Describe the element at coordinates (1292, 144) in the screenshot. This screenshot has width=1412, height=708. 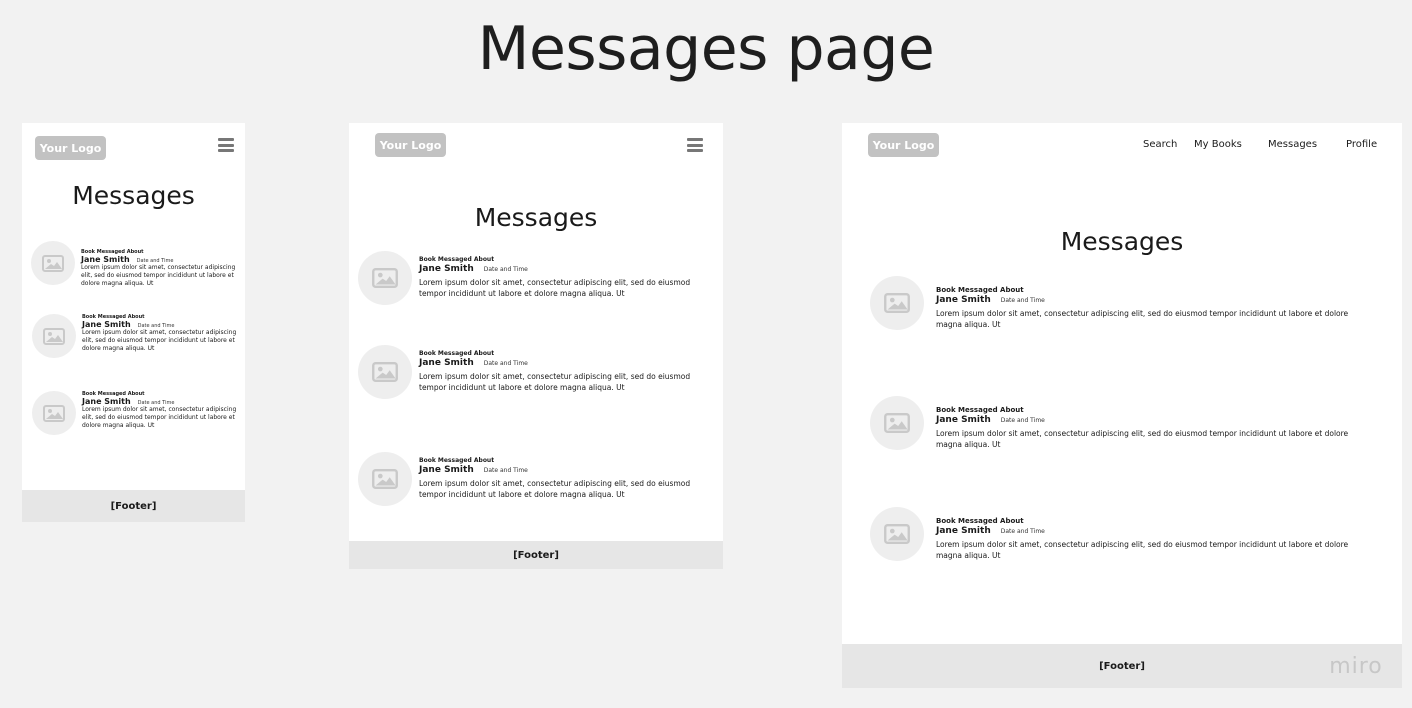
I see `nav-messages: Messages` at that location.